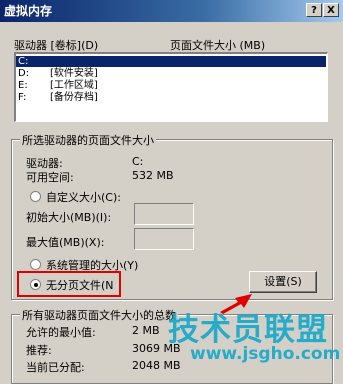 The height and width of the screenshot is (384, 343). What do you see at coordinates (69, 217) in the screenshot?
I see `initial-size-label: 初始大小(MB)(I):` at bounding box center [69, 217].